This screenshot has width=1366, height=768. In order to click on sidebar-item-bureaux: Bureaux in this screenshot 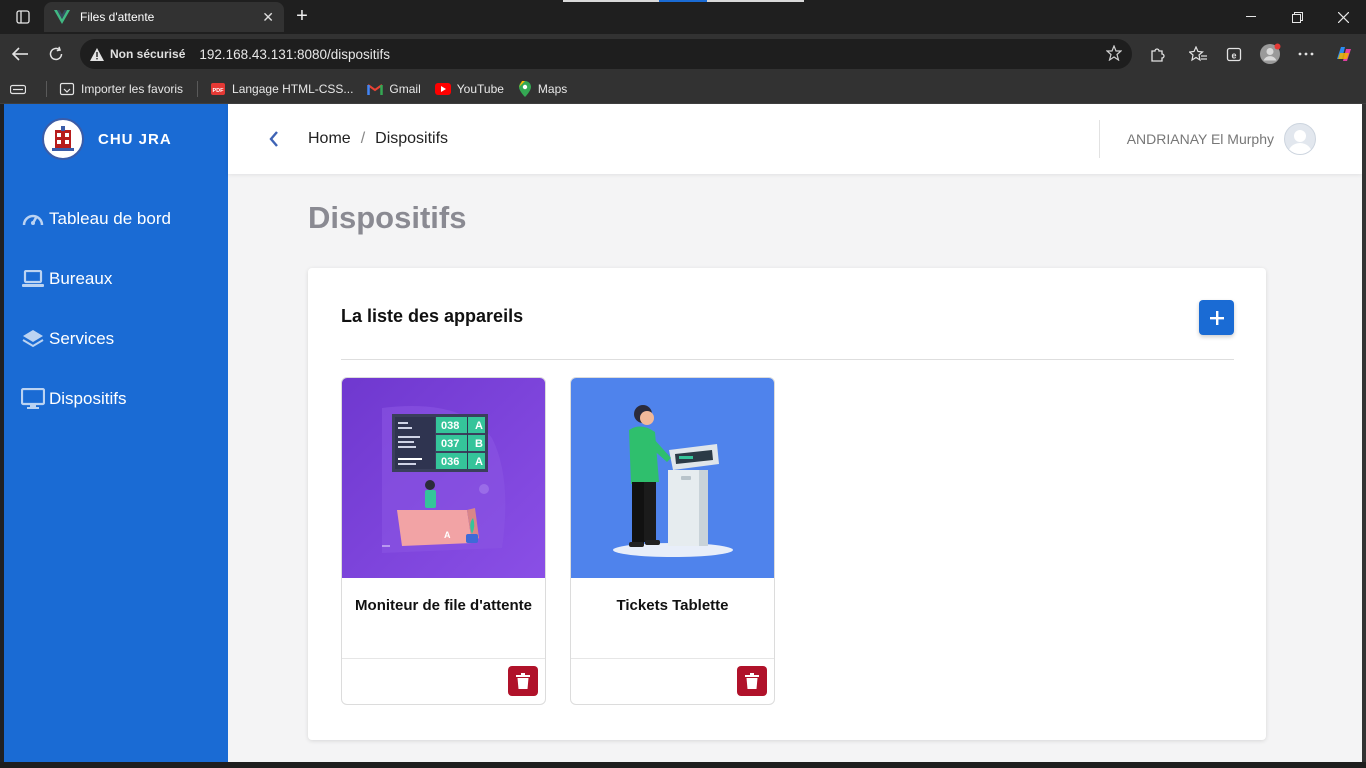, I will do `click(66, 279)`.